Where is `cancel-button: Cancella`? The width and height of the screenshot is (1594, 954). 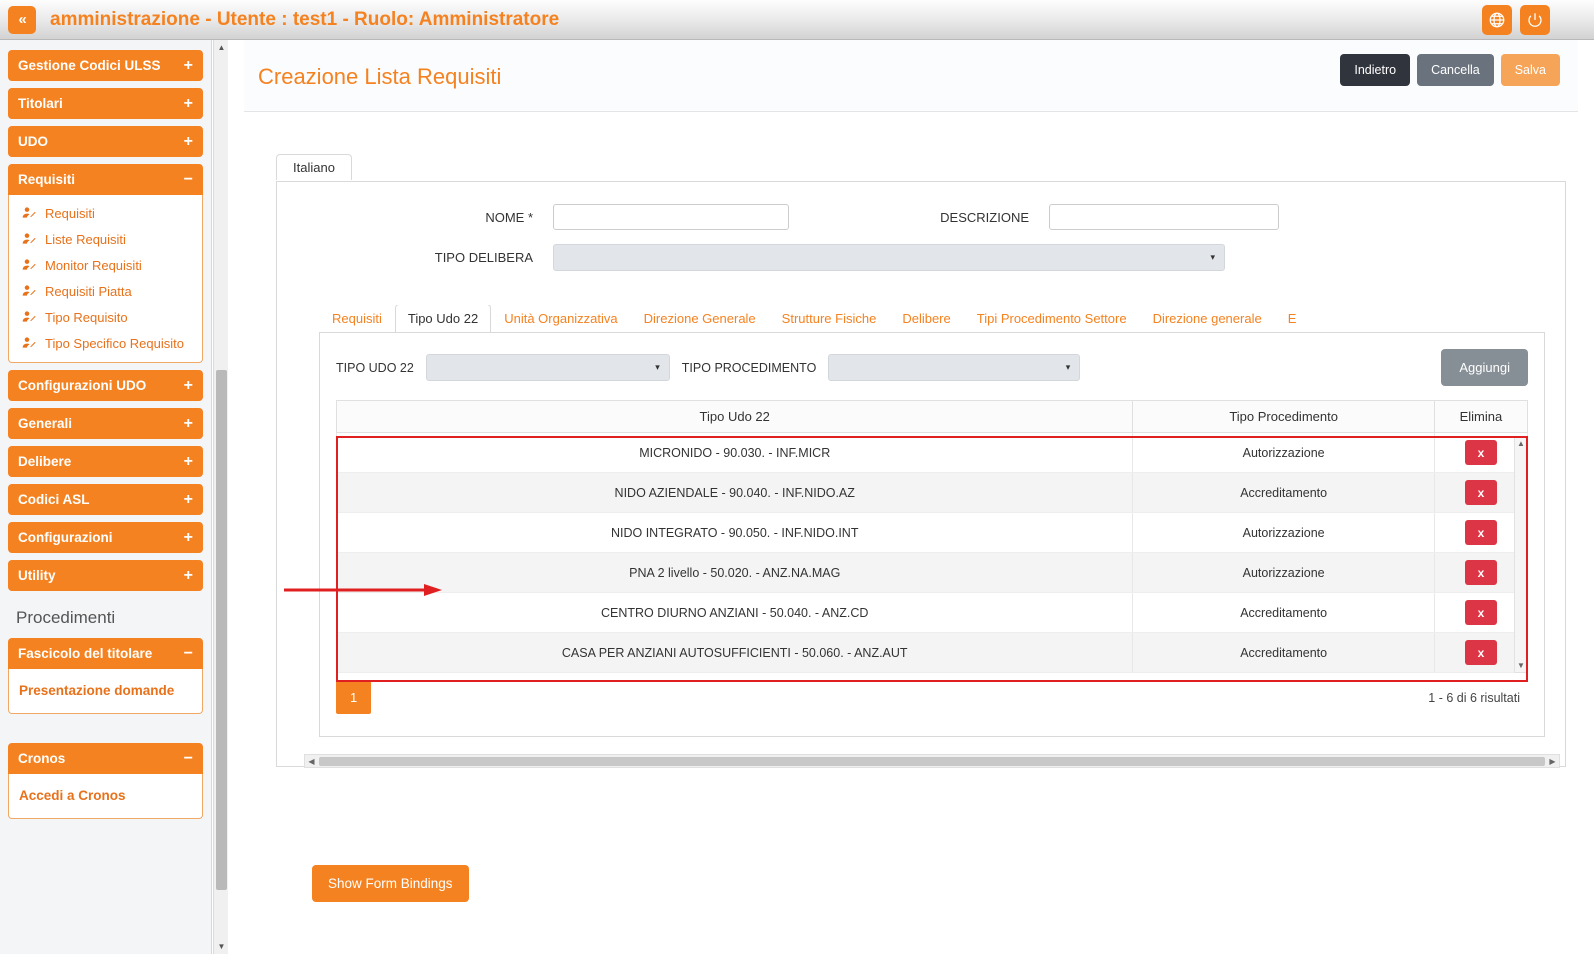 cancel-button: Cancella is located at coordinates (1455, 70).